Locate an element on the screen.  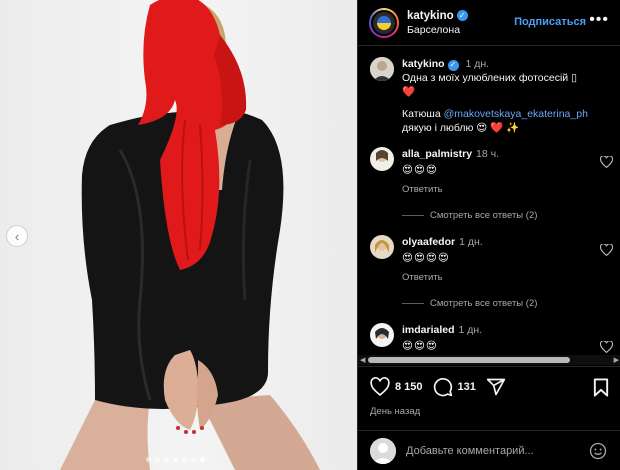
scroll-left-icon: ◀ is located at coordinates (362, 360).